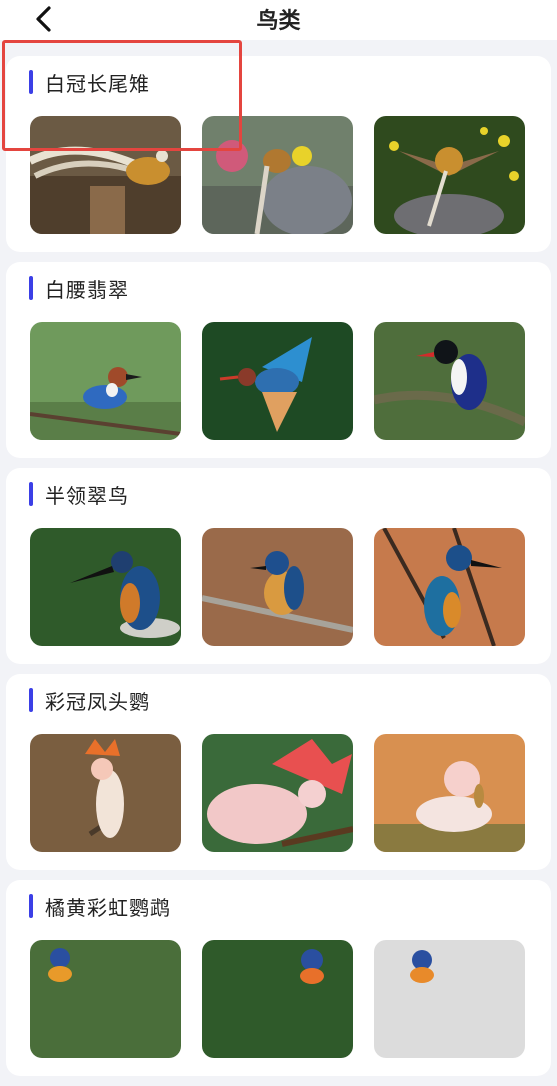  What do you see at coordinates (87, 495) in the screenshot?
I see `category-title: 半领翠鸟` at bounding box center [87, 495].